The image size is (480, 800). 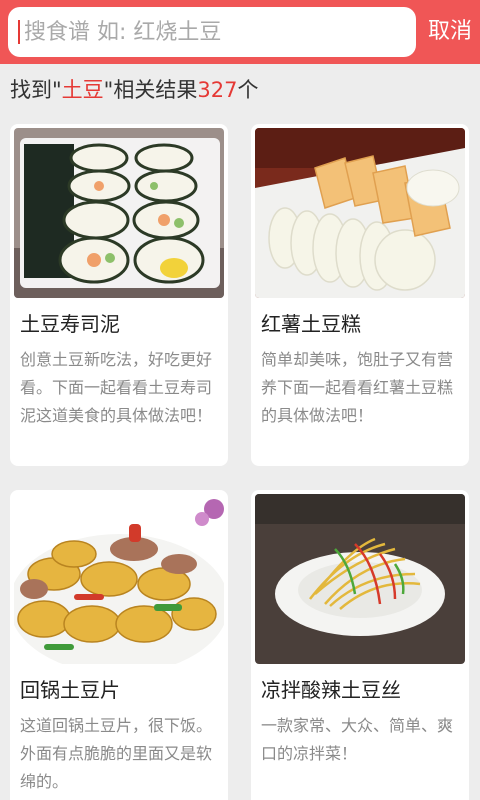 I want to click on recipe-title: 土豆寿司泥, so click(x=70, y=324).